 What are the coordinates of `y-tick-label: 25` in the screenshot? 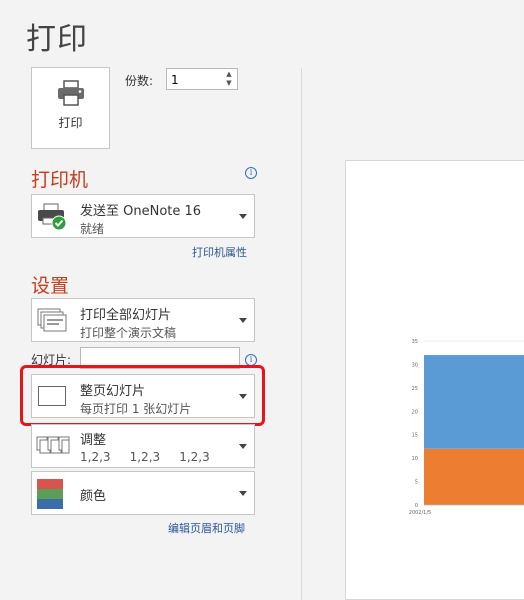 It's located at (415, 389).